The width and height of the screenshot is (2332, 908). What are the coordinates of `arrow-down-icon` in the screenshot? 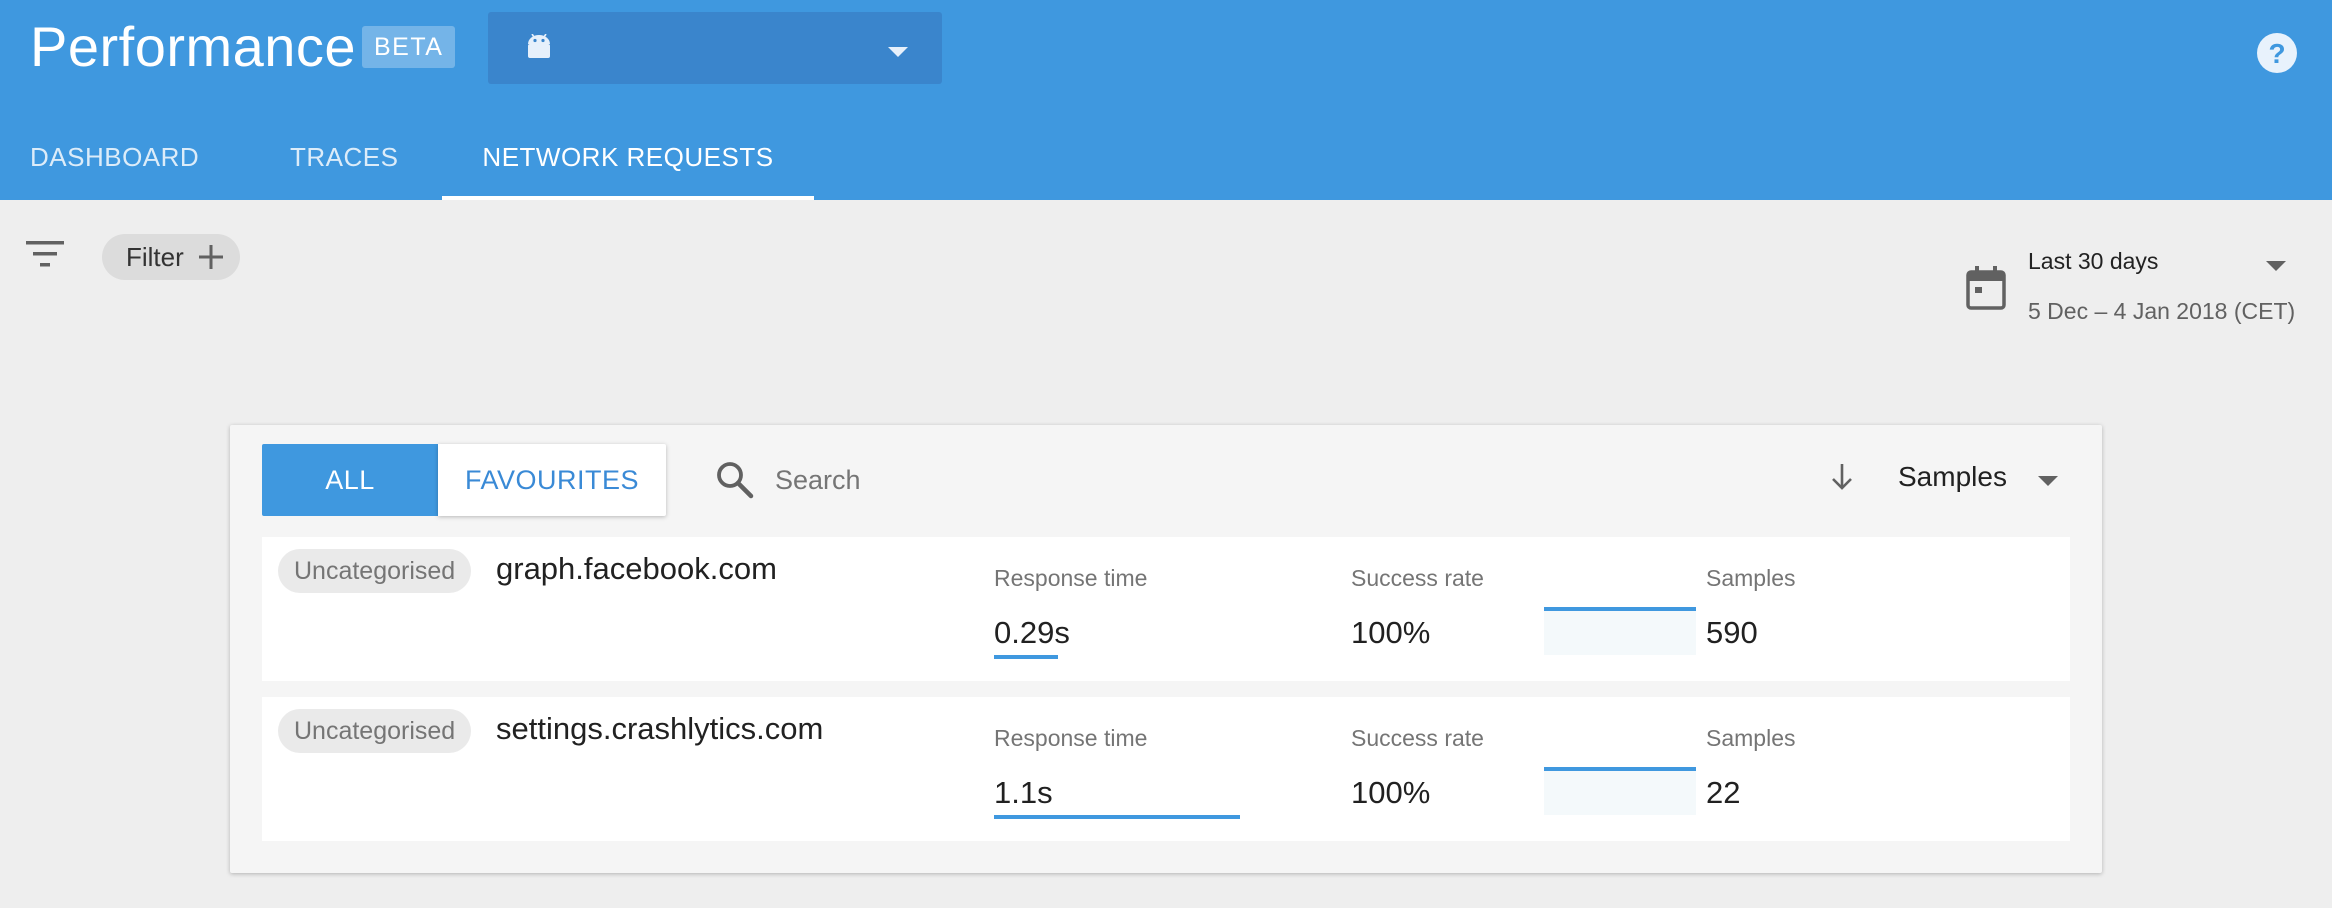 It's located at (1842, 479).